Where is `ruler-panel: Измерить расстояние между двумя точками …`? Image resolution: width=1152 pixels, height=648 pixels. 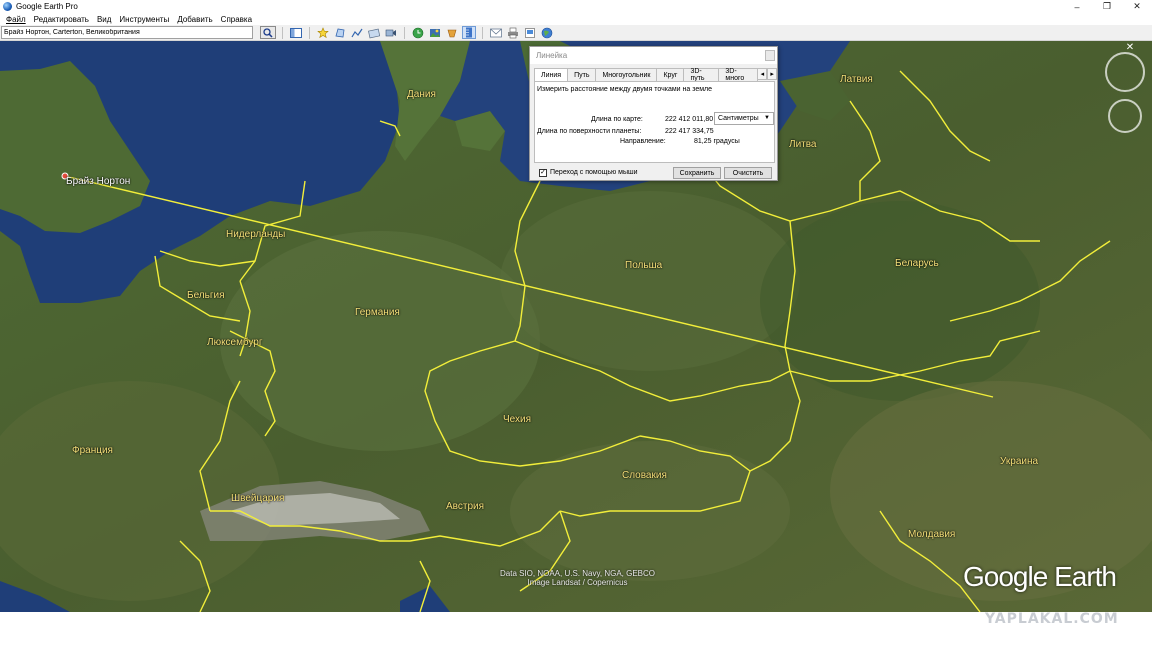
ruler-panel: Измерить расстояние между двумя точками … is located at coordinates (654, 122).